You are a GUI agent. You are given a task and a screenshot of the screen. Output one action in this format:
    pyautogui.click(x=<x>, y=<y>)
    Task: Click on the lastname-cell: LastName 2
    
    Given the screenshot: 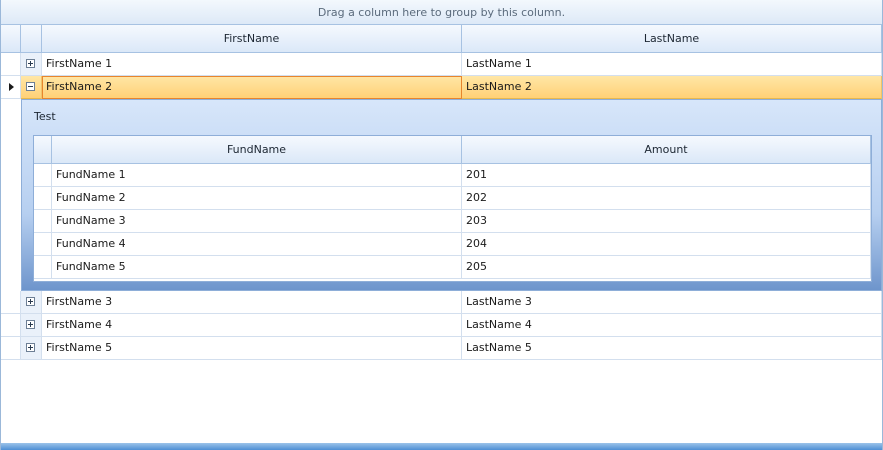 What is the action you would take?
    pyautogui.click(x=672, y=87)
    